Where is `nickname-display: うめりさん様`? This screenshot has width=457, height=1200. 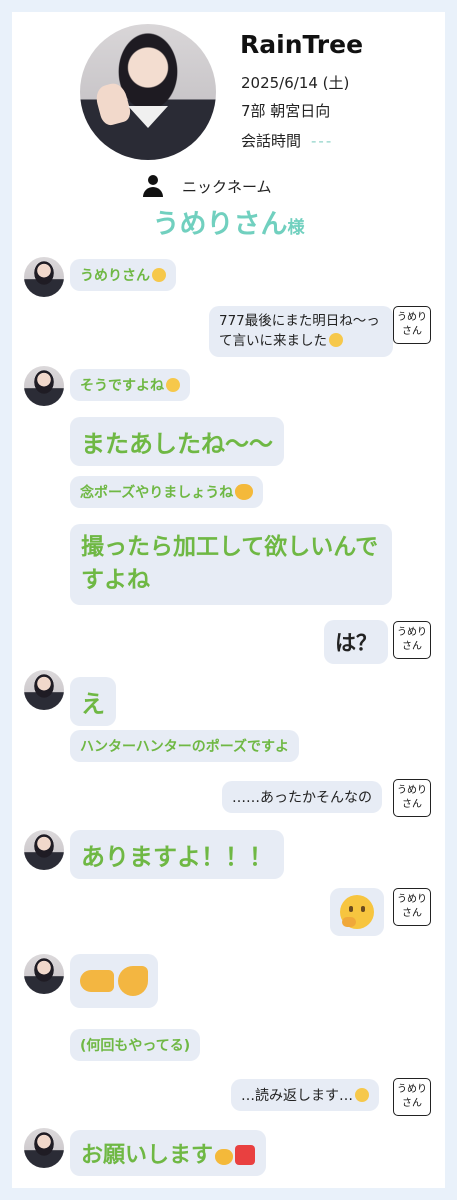
nickname-display: うめりさん様 is located at coordinates (228, 221).